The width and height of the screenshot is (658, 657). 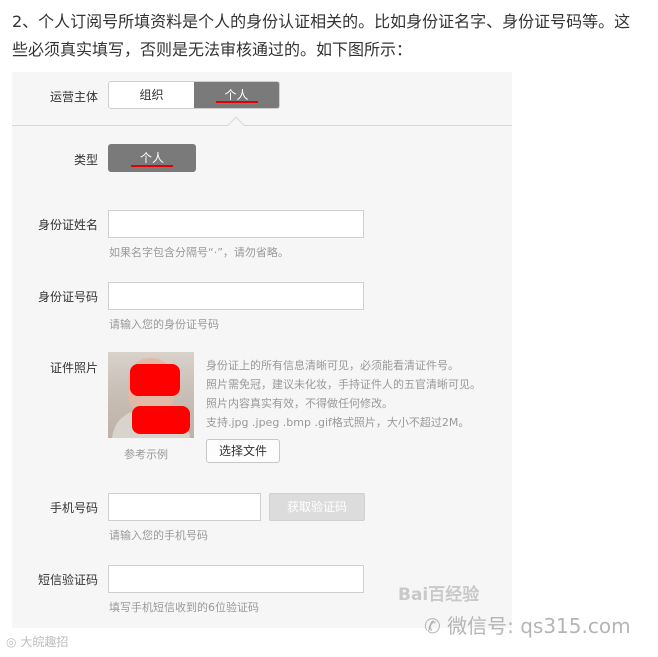 What do you see at coordinates (199, 252) in the screenshot?
I see `id-name-hint: 如果名字包含分隔号“·”，请勿省略。` at bounding box center [199, 252].